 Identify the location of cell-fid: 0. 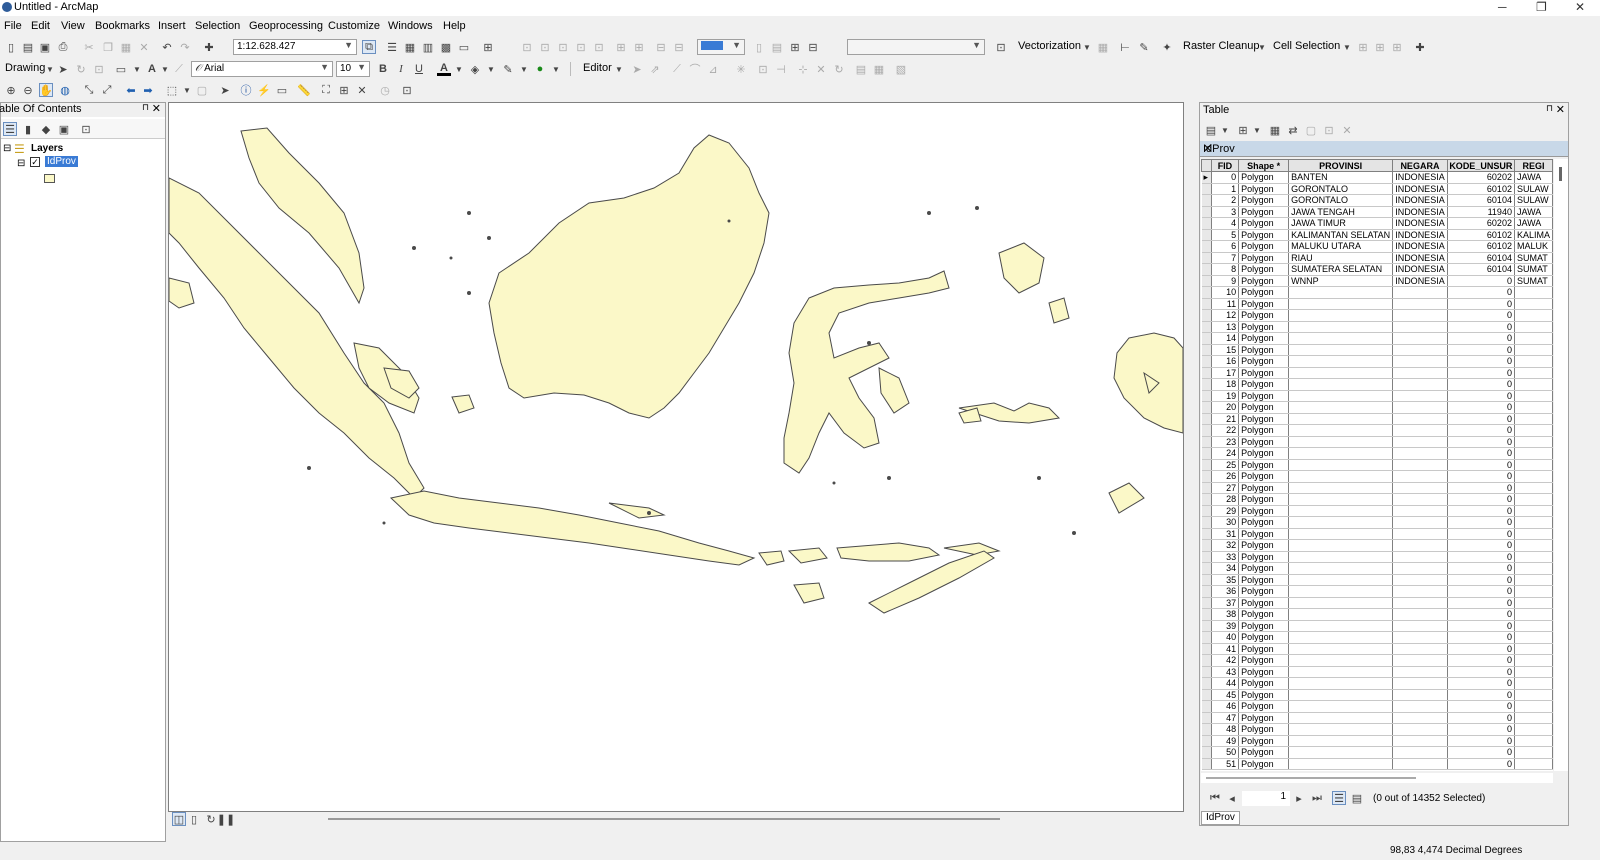
(1225, 177).